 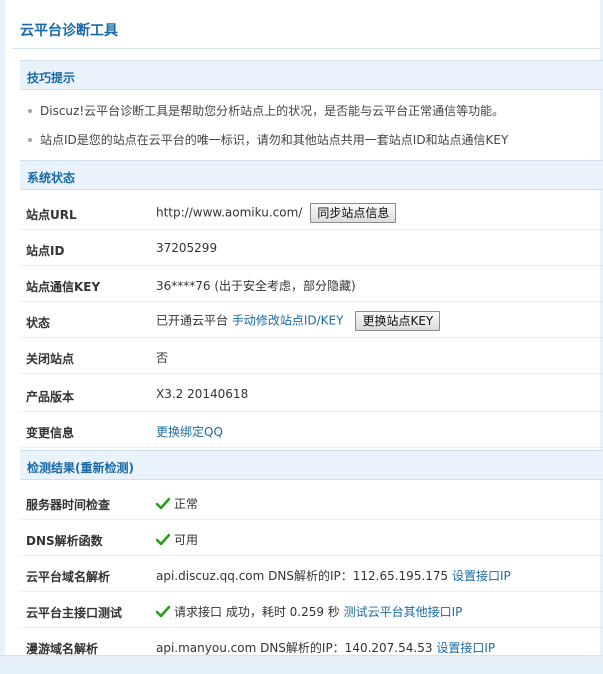 I want to click on status-label: 状态, so click(x=38, y=323).